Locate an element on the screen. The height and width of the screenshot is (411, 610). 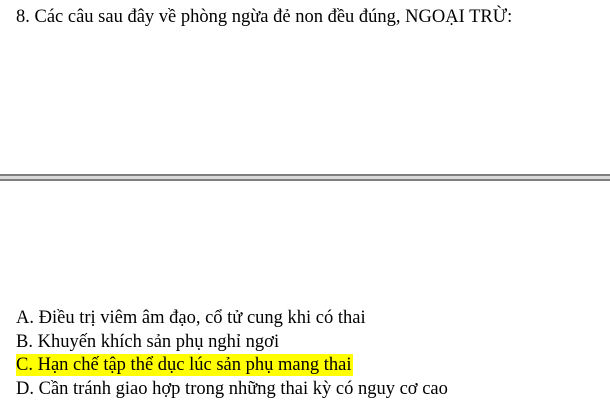
section-divider is located at coordinates (305, 177).